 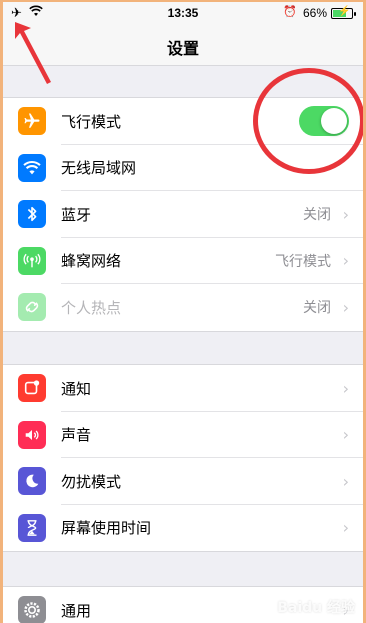 What do you see at coordinates (91, 307) in the screenshot?
I see `row-label: 个人热点` at bounding box center [91, 307].